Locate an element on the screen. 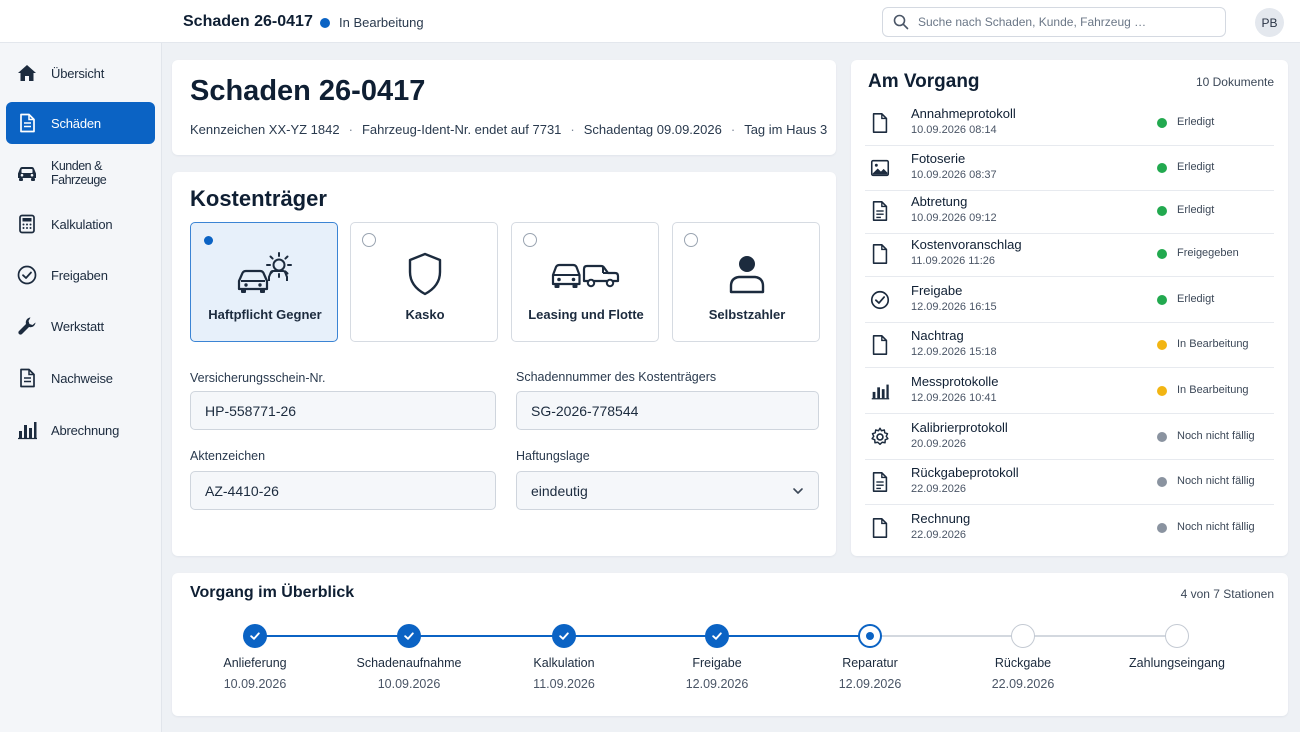  sidebar-item-label: Kunden & Fahrzeuge is located at coordinates (79, 173).